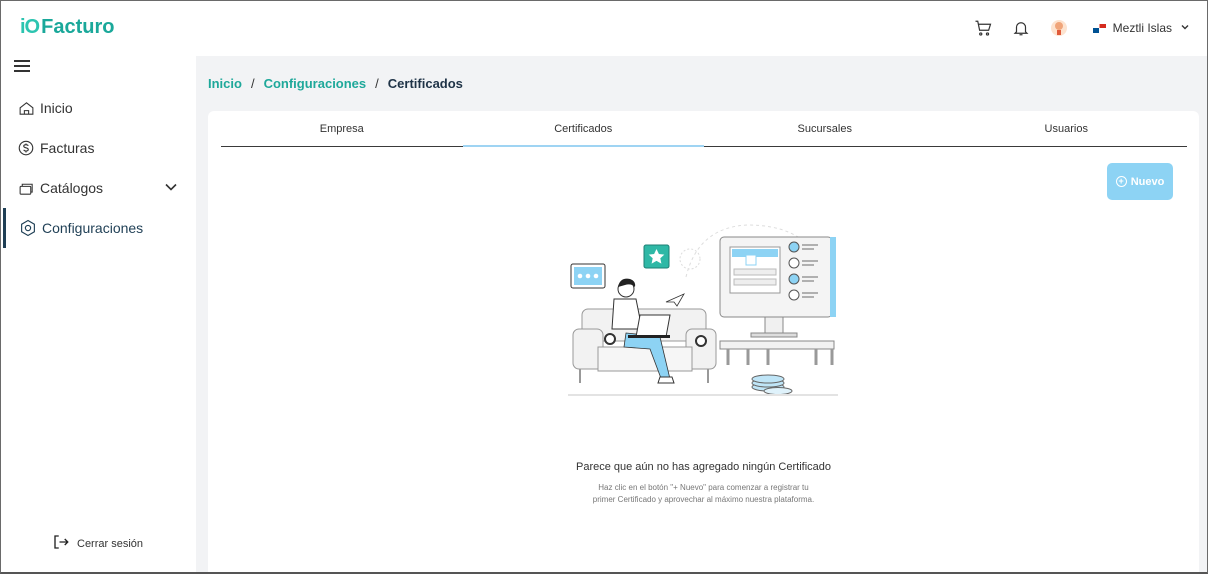 Image resolution: width=1208 pixels, height=574 pixels. What do you see at coordinates (825, 128) in the screenshot?
I see `tab-sucursales: Sucursales` at bounding box center [825, 128].